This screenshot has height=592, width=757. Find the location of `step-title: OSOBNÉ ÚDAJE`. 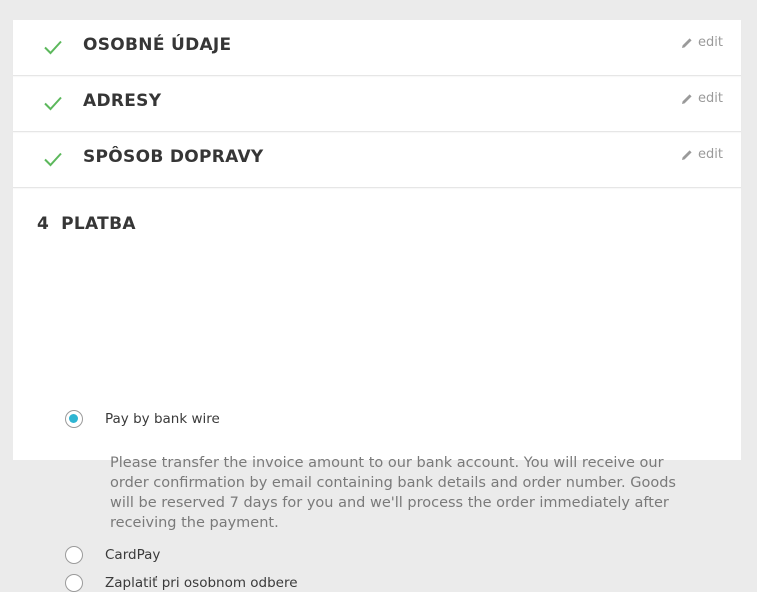

step-title: OSOBNÉ ÚDAJE is located at coordinates (157, 45).